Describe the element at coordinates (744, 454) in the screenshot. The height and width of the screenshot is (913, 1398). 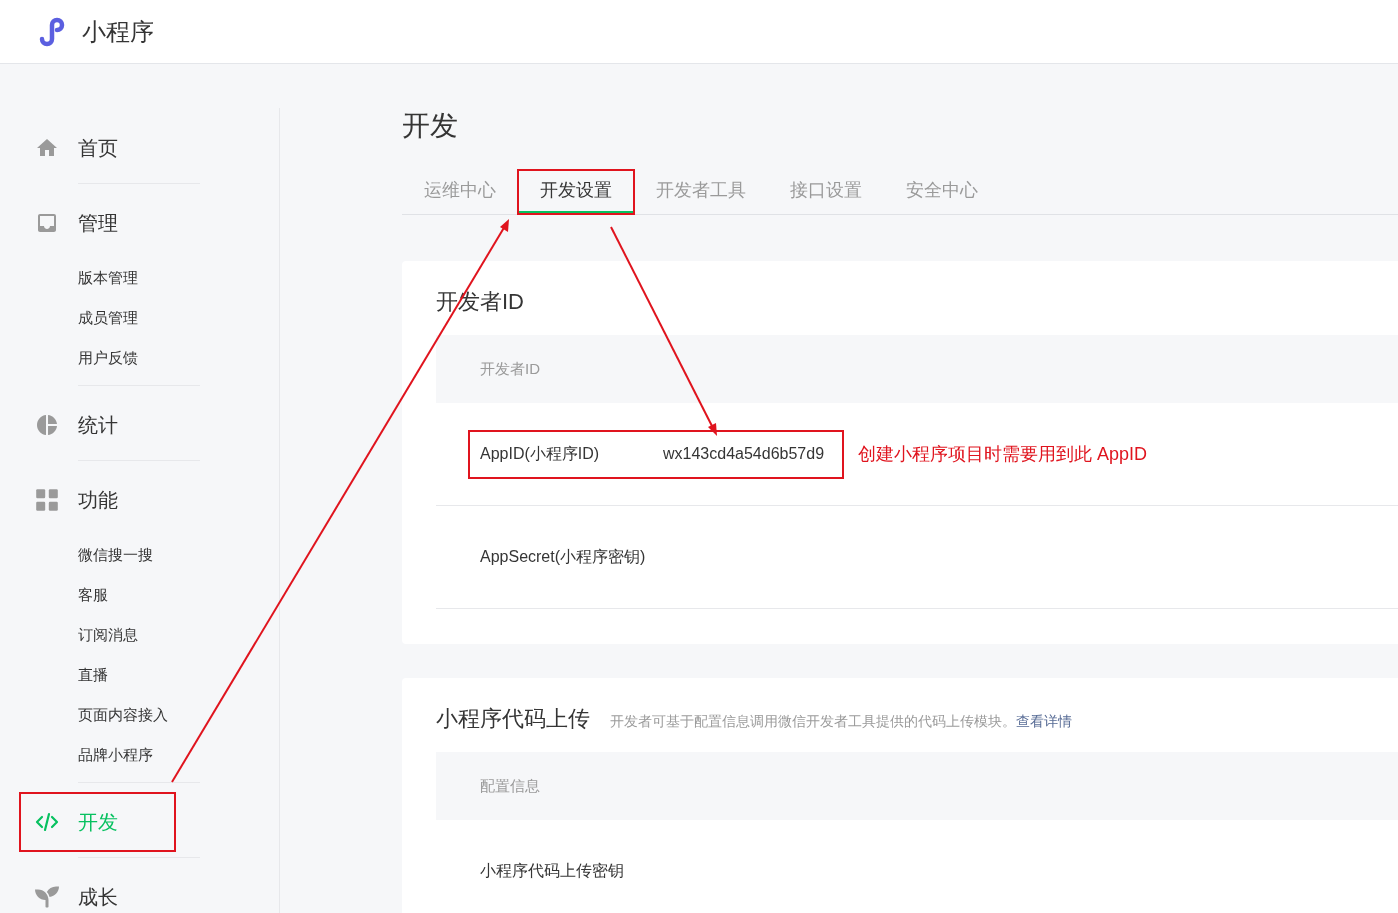
I see `field-value: wx143cd4a54d6b57d9` at that location.